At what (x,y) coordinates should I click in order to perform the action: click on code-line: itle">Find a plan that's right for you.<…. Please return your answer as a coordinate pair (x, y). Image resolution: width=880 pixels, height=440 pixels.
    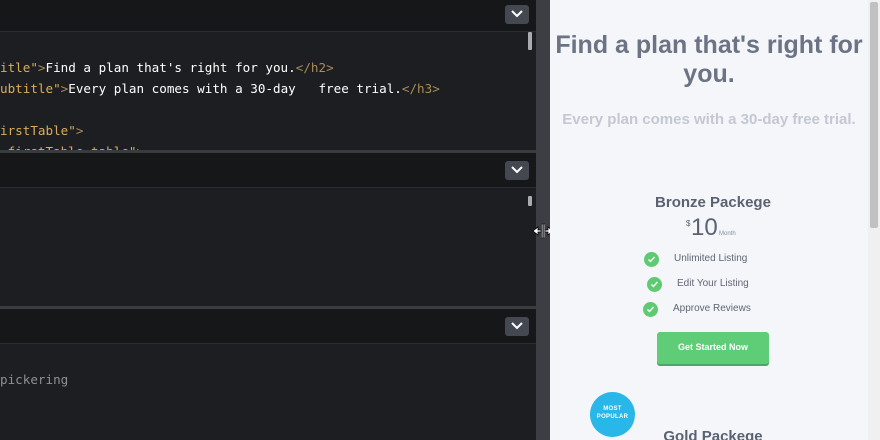
    Looking at the image, I should click on (167, 68).